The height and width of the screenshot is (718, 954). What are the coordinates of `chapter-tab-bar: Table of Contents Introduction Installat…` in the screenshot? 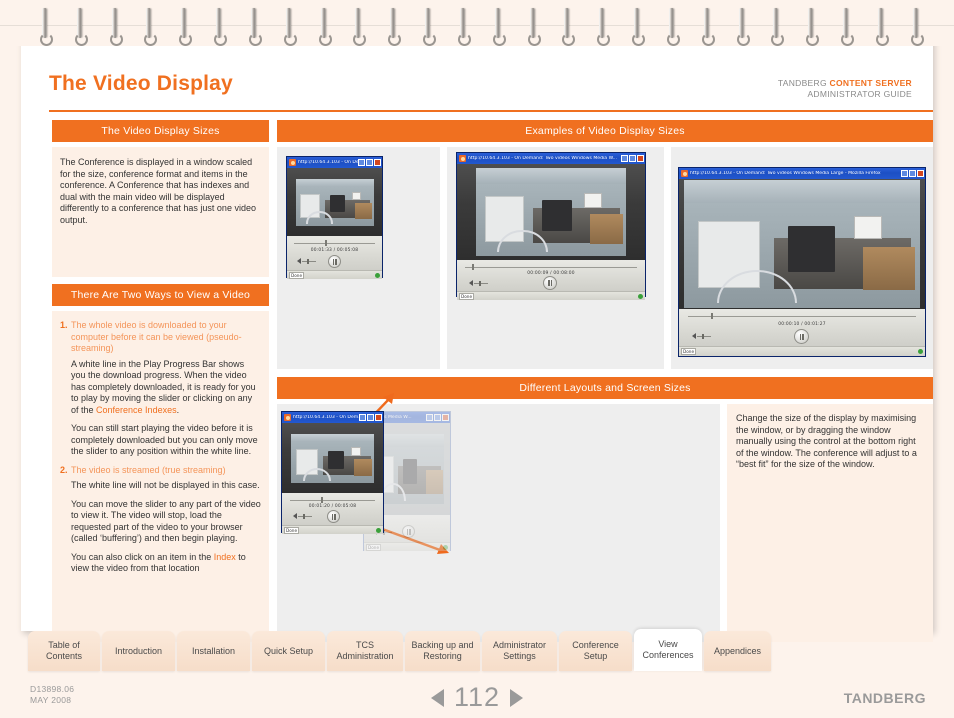 It's located at (405, 651).